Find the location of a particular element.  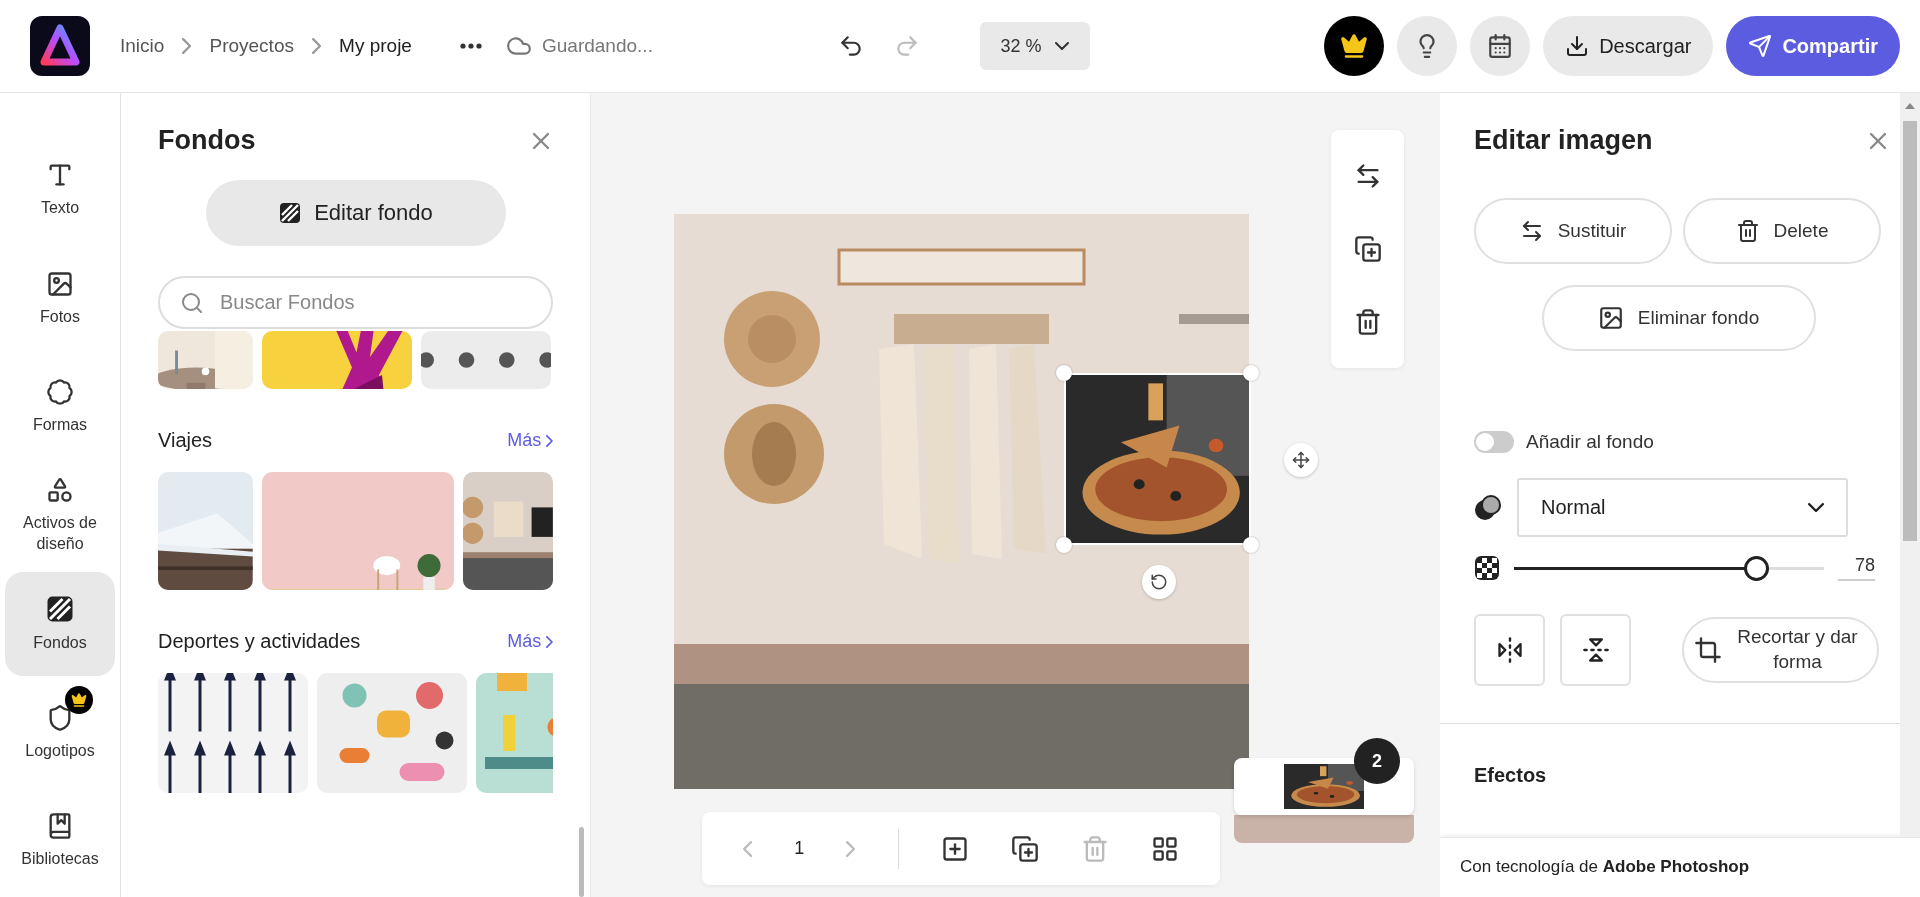

section-title: Deportes y actividades is located at coordinates (259, 641).